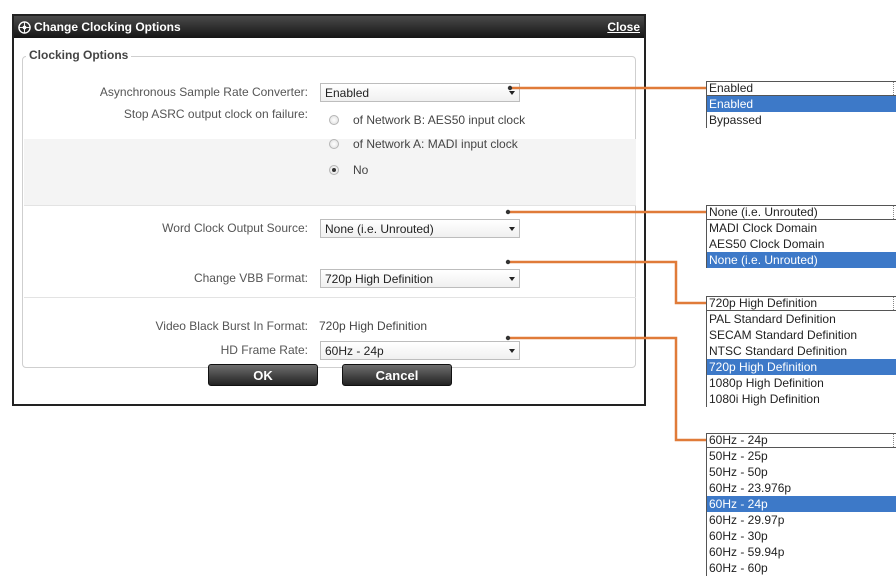 This screenshot has height=577, width=896. I want to click on dropdown-option: None (i.e. Unrouted), so click(801, 260).